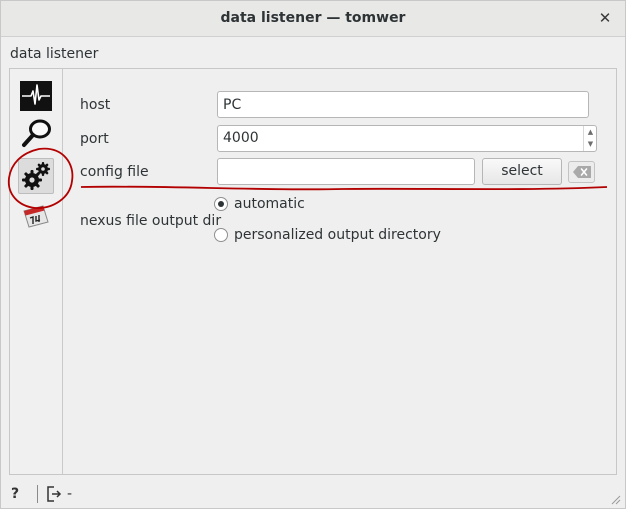  What do you see at coordinates (605, 18) in the screenshot?
I see `close-icon: ✕` at bounding box center [605, 18].